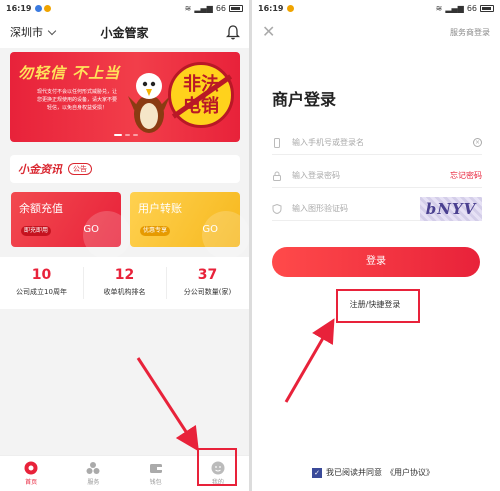 This screenshot has height=491, width=500. Describe the element at coordinates (277, 142) in the screenshot. I see `phone-icon` at that location.